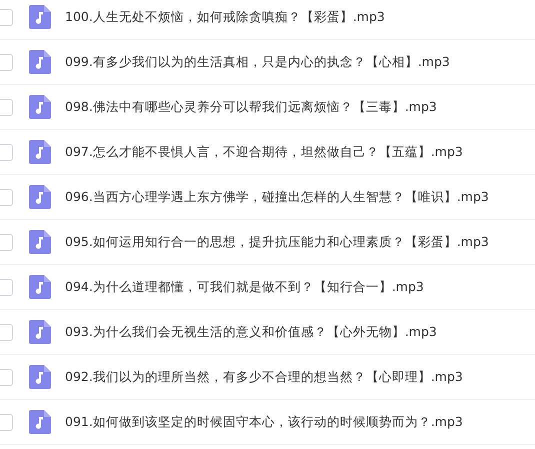 Image resolution: width=535 pixels, height=449 pixels. Describe the element at coordinates (257, 62) in the screenshot. I see `file-name: 099.有多少我们以为的生活真相，只是内心的执念？【心相】.mp3` at that location.